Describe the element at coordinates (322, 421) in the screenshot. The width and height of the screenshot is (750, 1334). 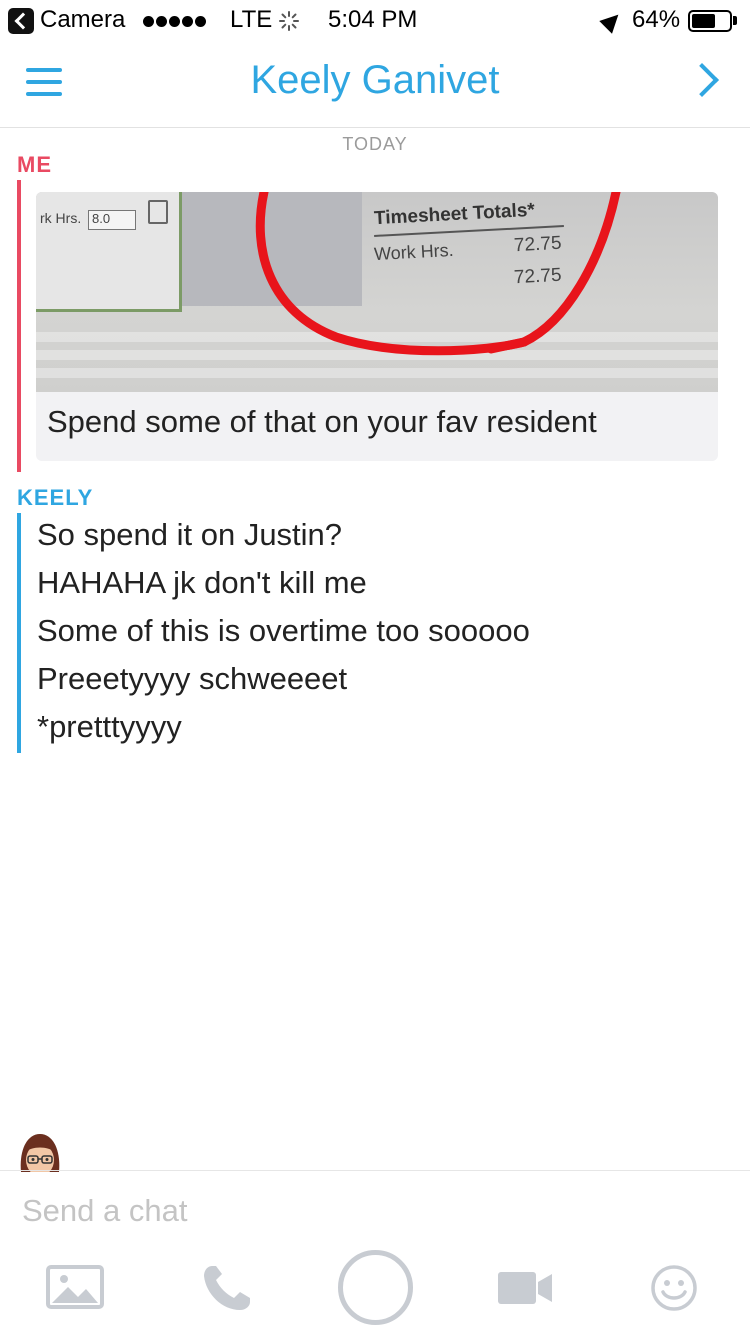
I see `photo-caption: Spend some of that on your fav resident` at that location.